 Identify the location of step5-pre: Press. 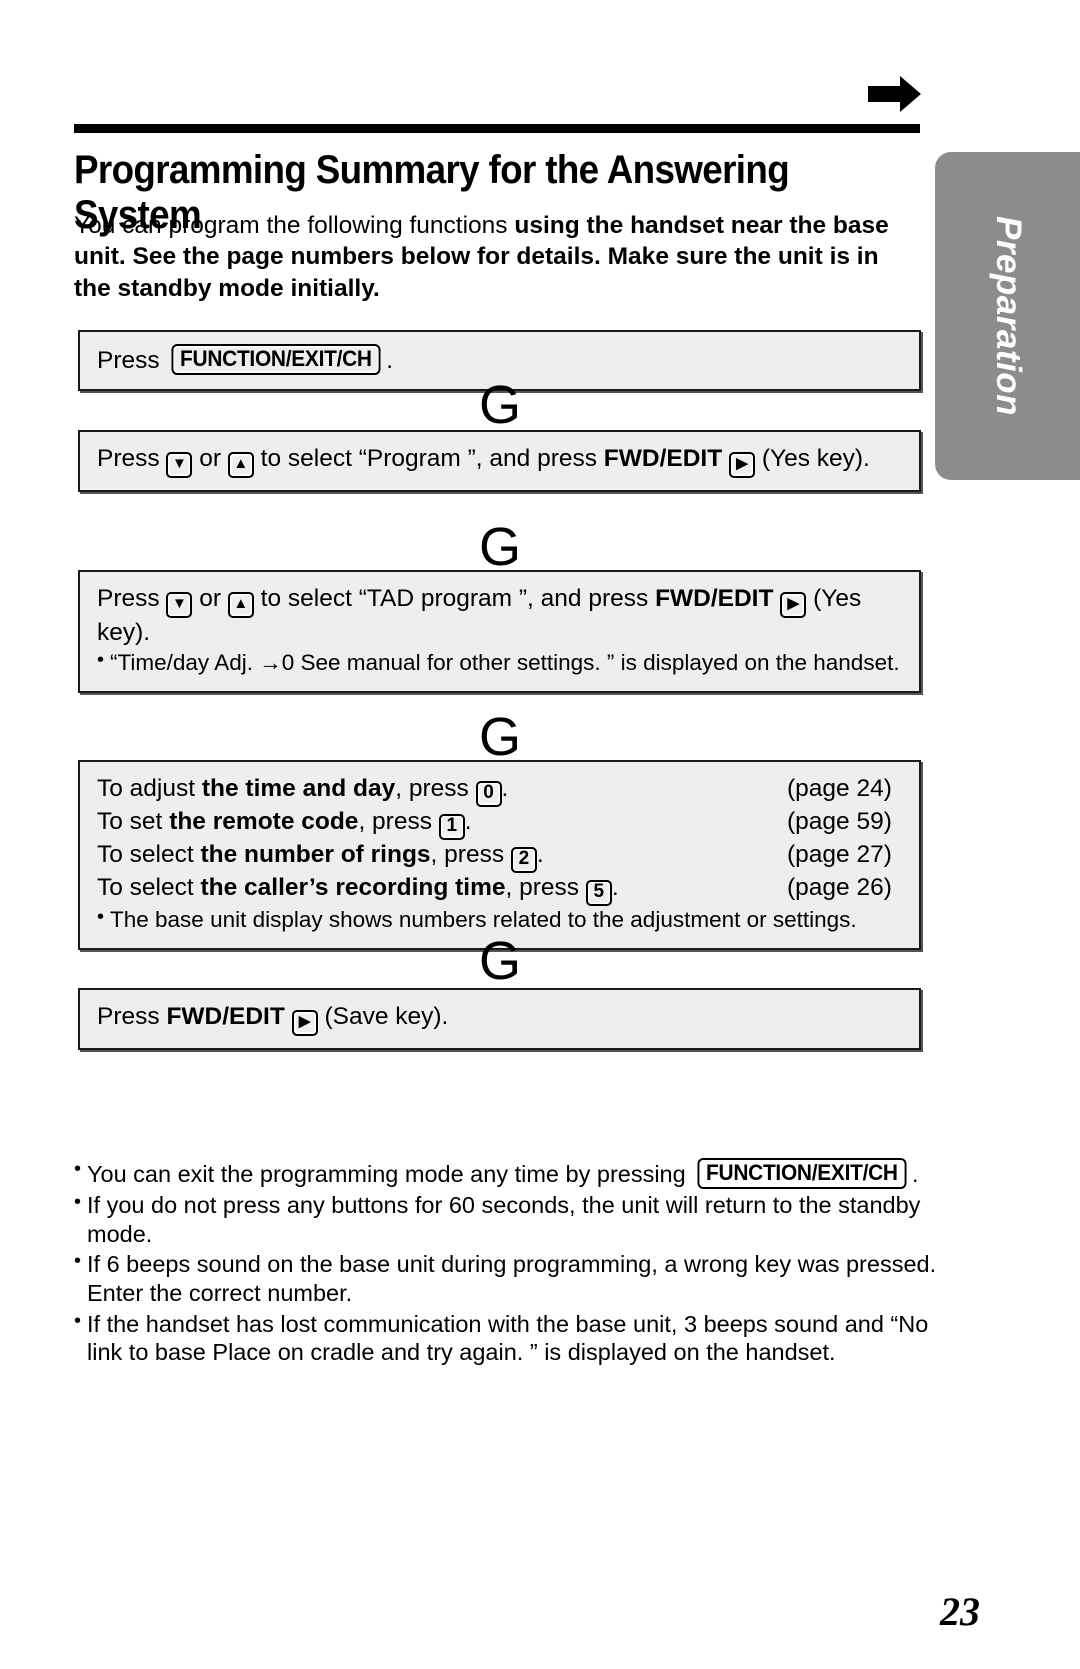
(132, 1016).